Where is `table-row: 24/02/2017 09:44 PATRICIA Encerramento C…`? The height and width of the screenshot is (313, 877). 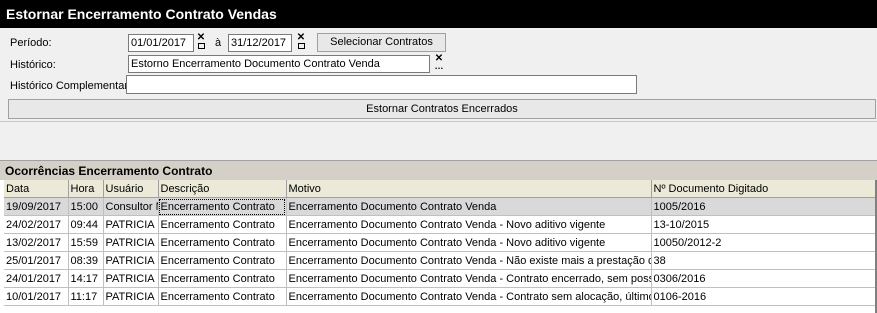 table-row: 24/02/2017 09:44 PATRICIA Encerramento C… is located at coordinates (440, 224).